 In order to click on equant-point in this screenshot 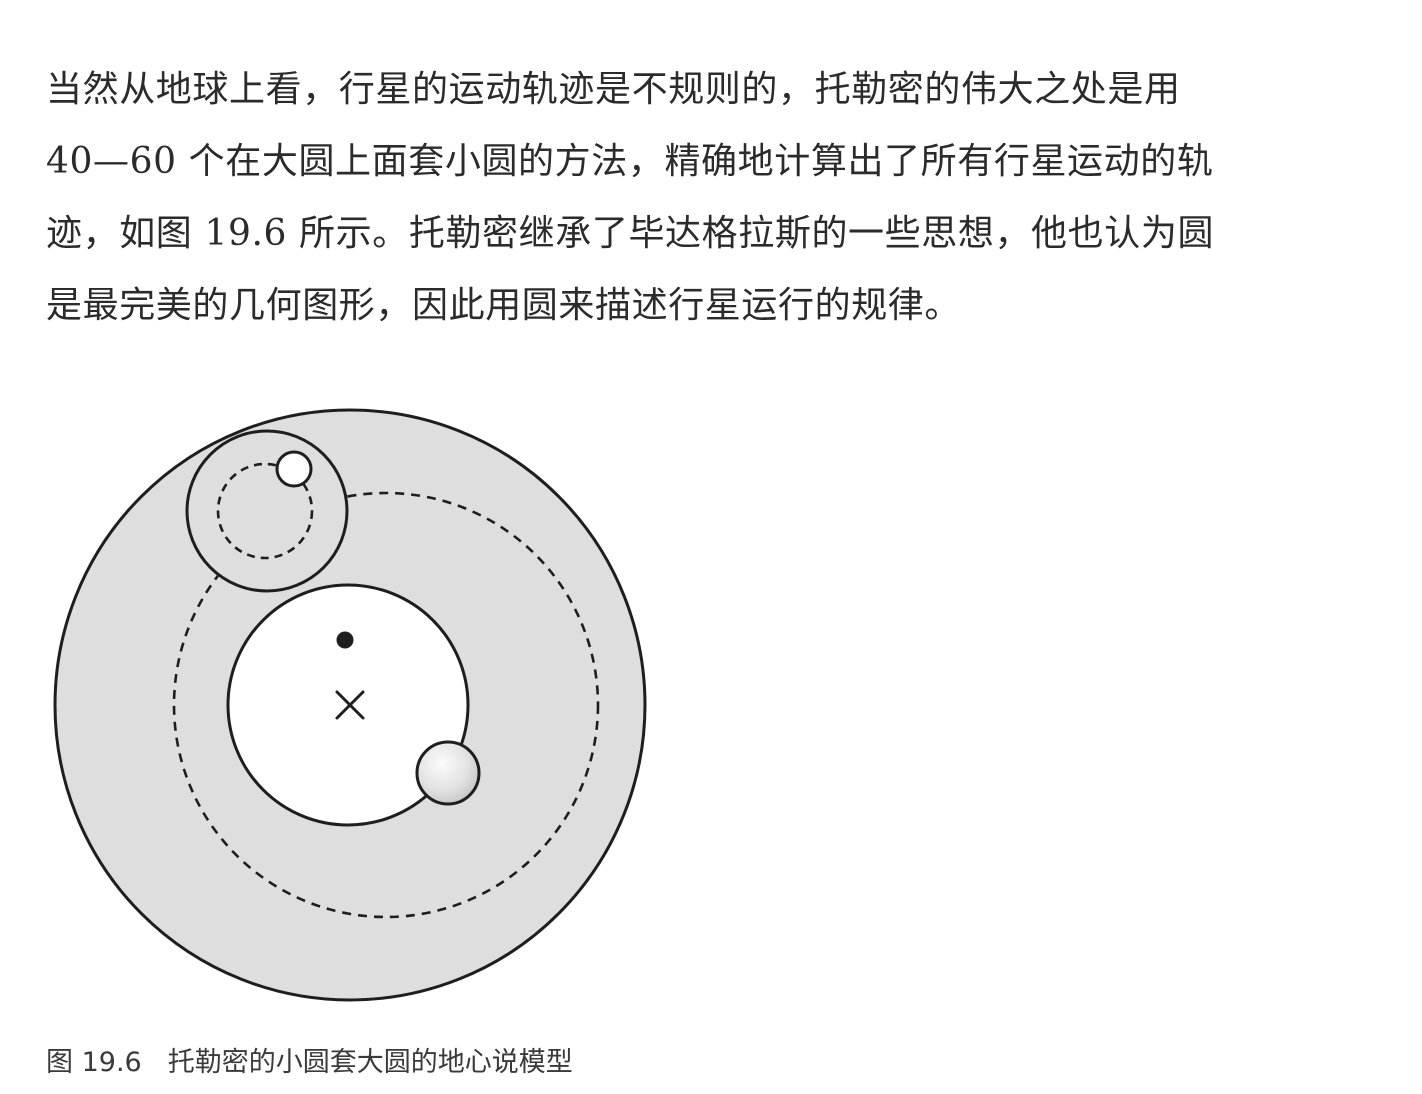, I will do `click(345, 640)`.